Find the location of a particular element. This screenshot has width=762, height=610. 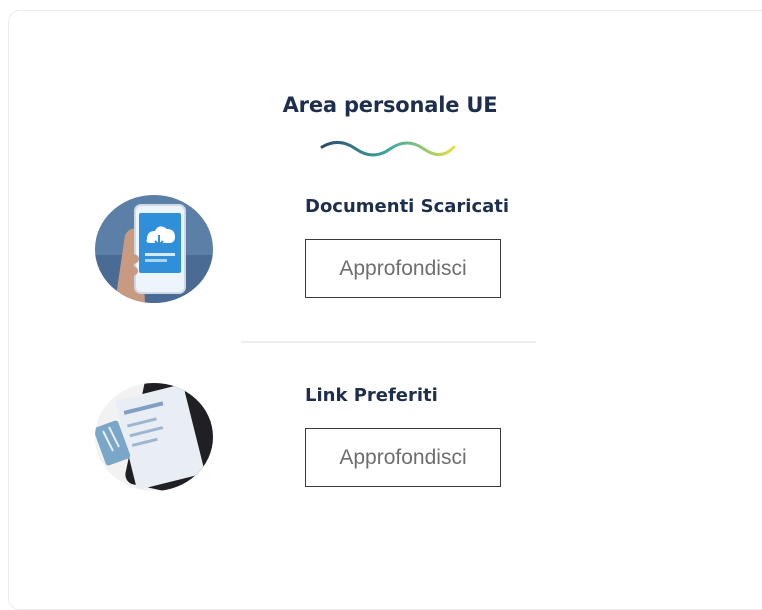

tablet-phone-icon is located at coordinates (154, 437).